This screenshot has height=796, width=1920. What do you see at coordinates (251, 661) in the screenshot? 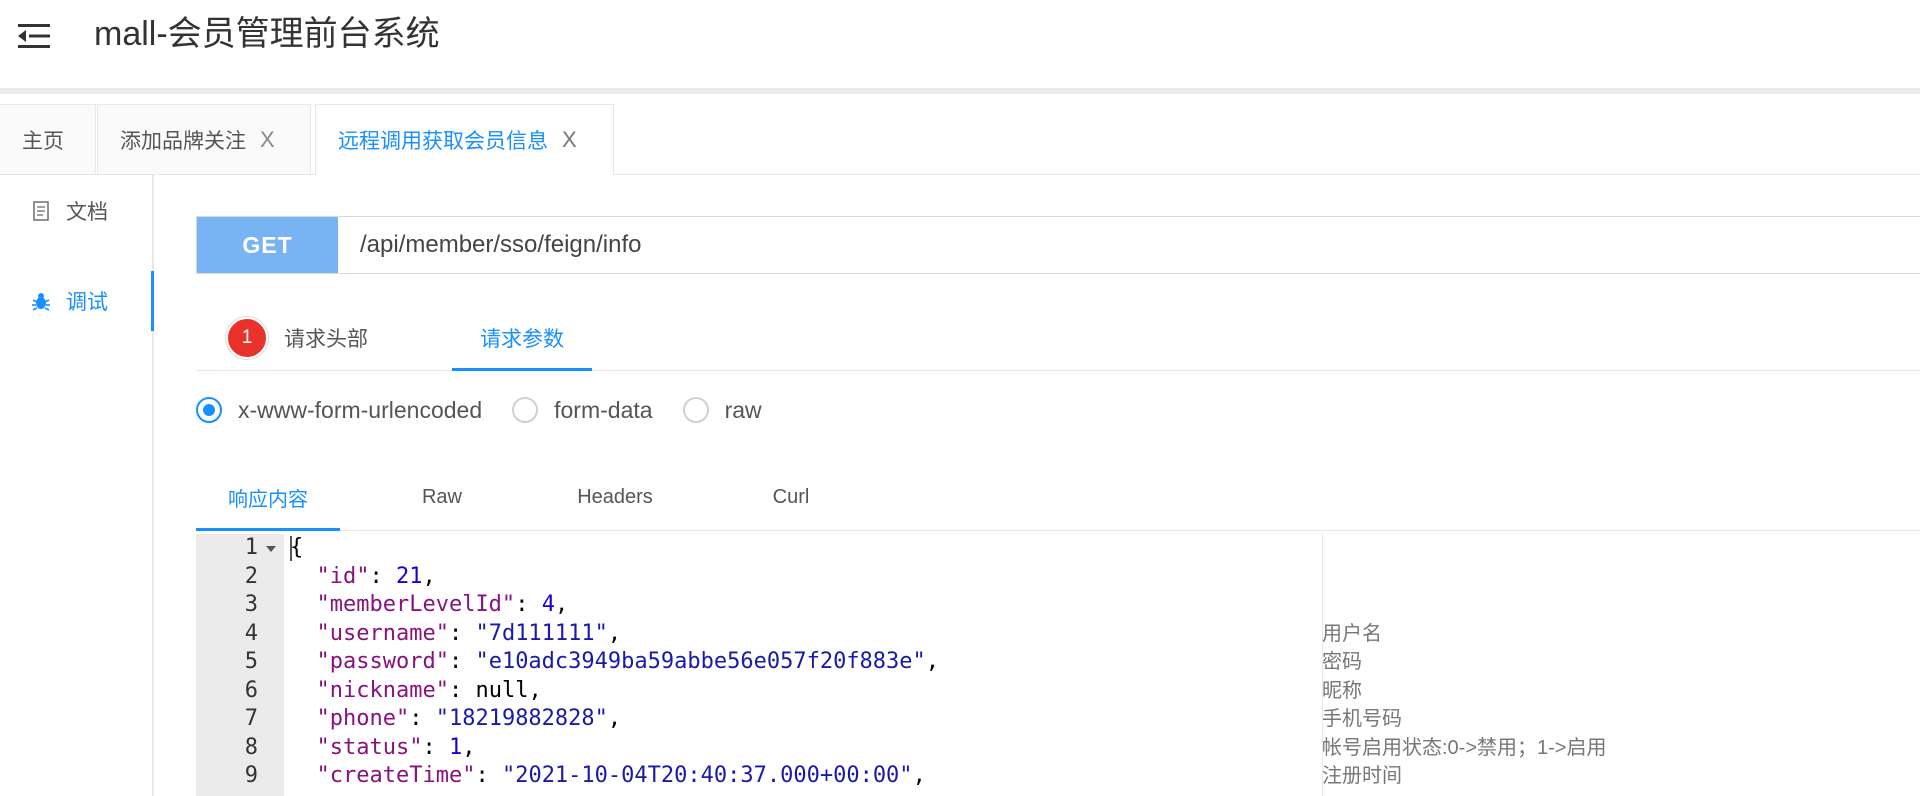
I see `line-number: 5` at bounding box center [251, 661].